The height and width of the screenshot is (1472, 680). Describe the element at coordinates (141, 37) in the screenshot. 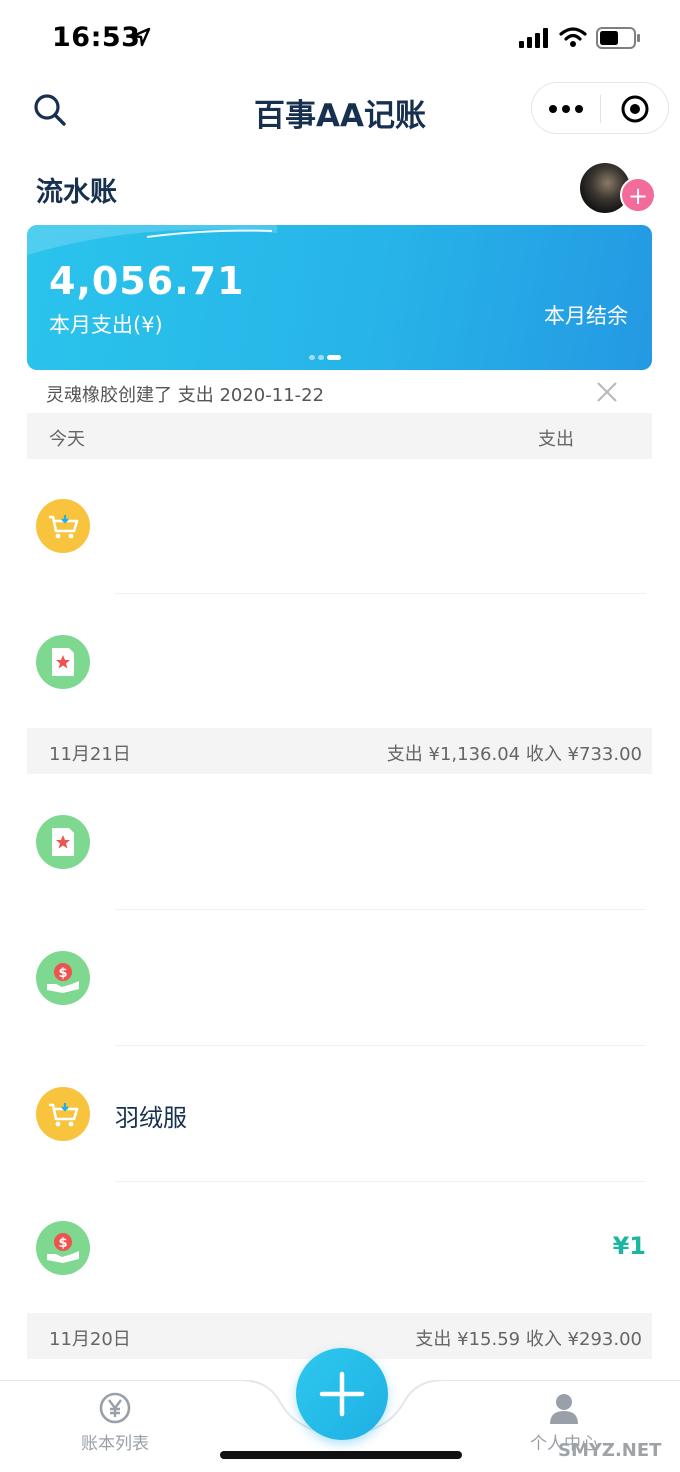

I see `location-arrow-icon` at that location.